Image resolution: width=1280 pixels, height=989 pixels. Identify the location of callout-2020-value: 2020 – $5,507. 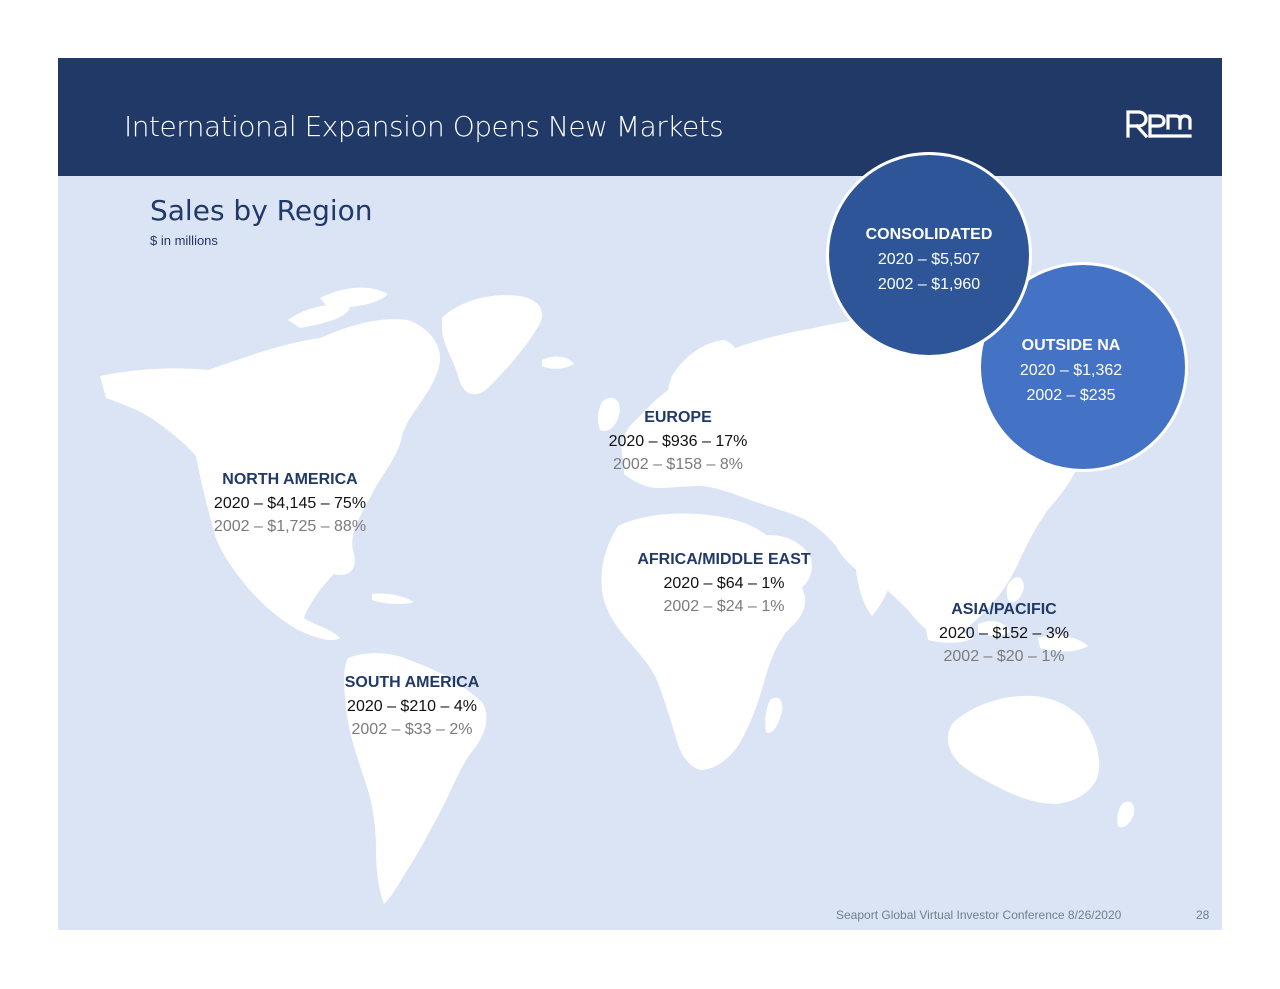
(929, 259).